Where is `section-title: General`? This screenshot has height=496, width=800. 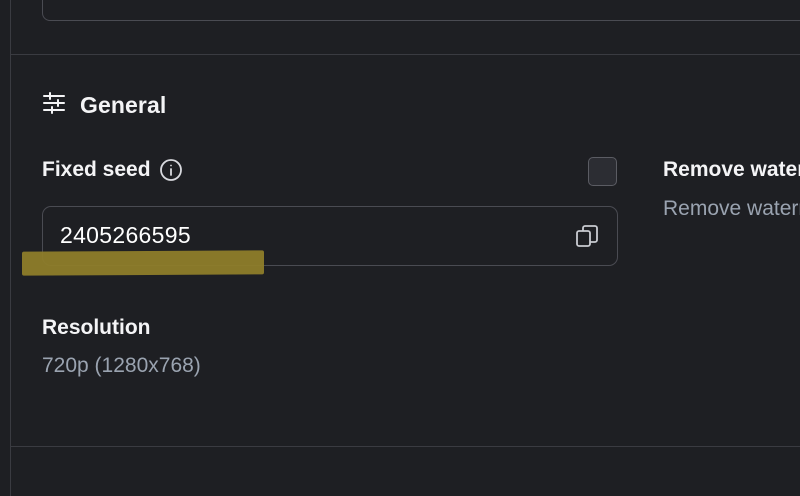 section-title: General is located at coordinates (123, 104).